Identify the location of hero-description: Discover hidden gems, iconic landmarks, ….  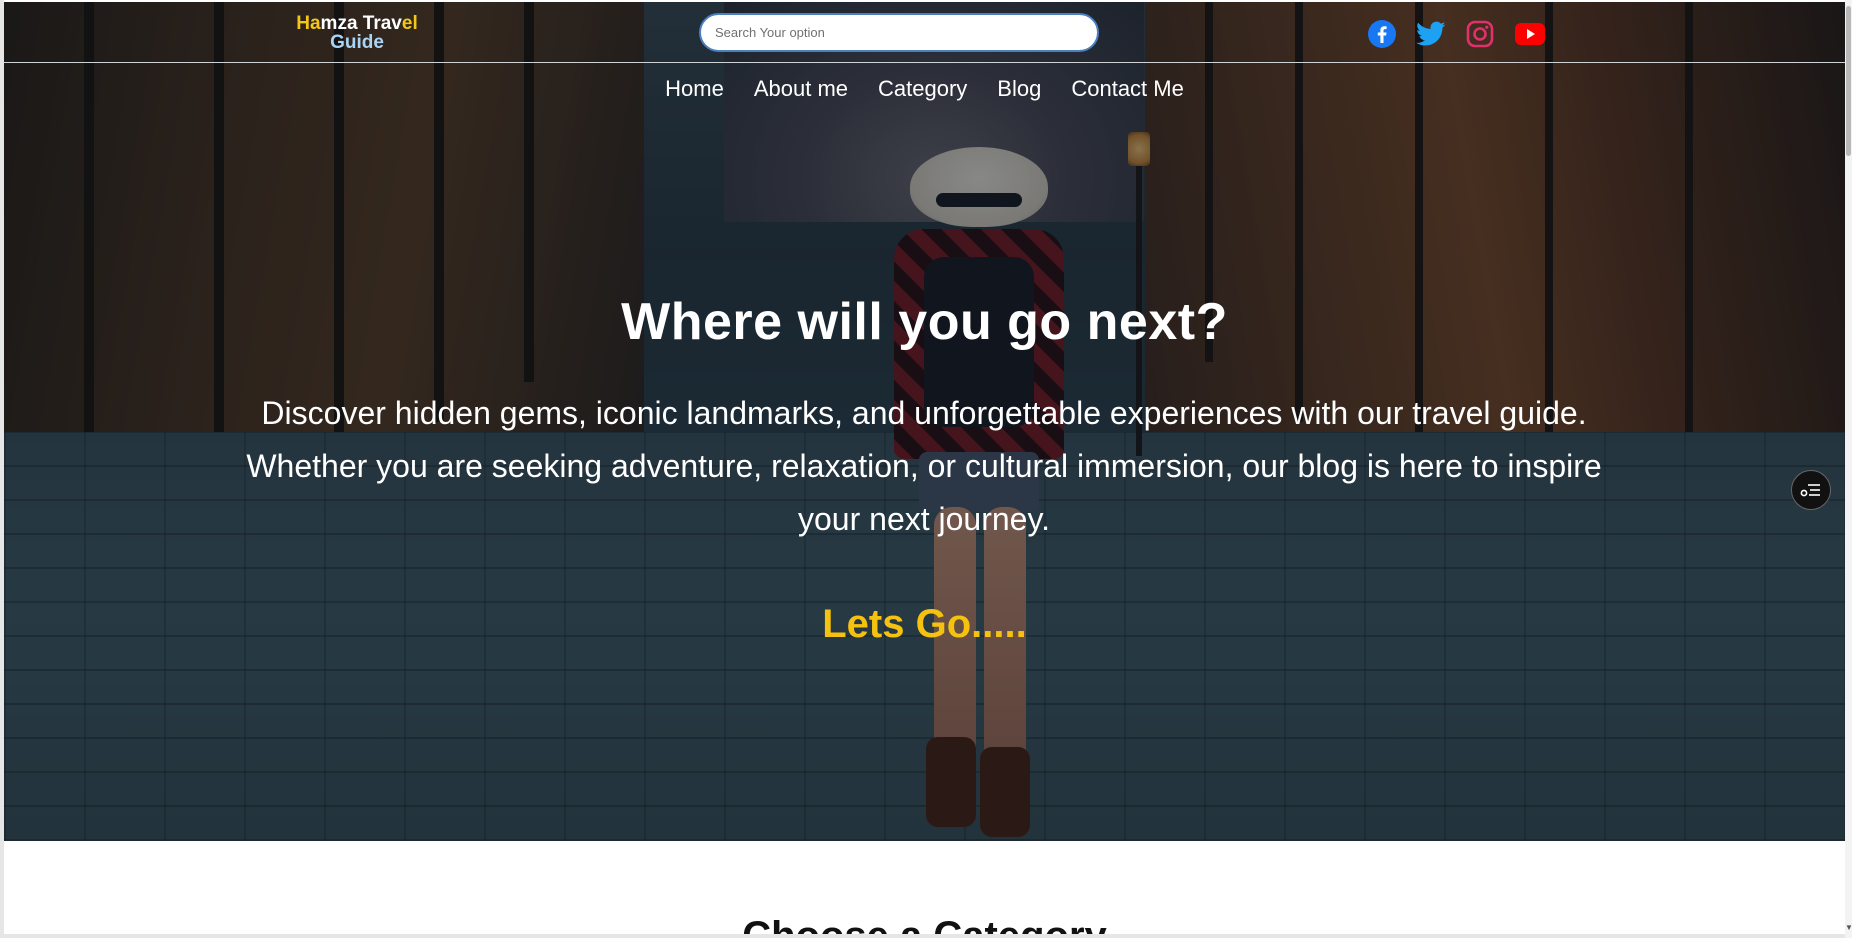
(924, 466).